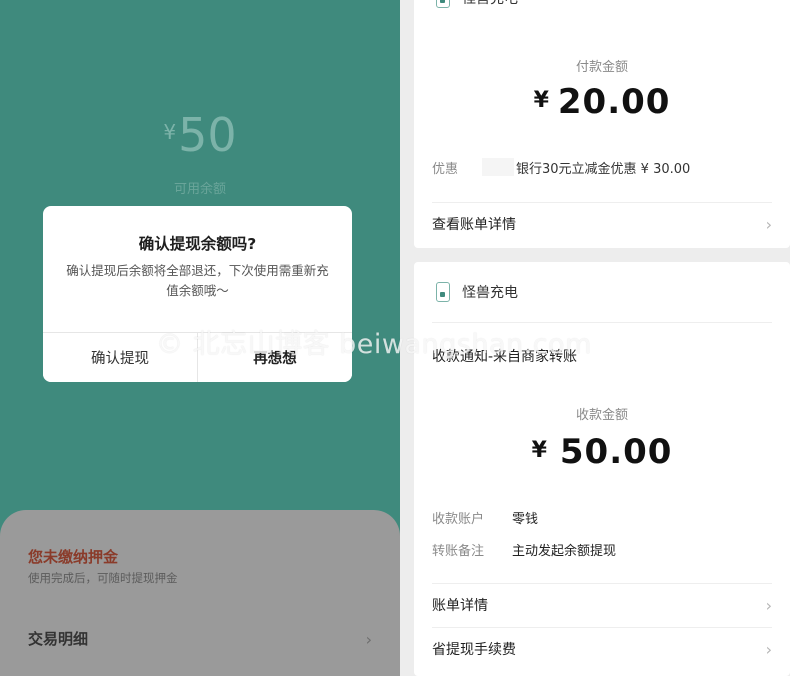 The height and width of the screenshot is (676, 790). I want to click on payment-merchant-header: 怪兽充电, so click(477, 4).